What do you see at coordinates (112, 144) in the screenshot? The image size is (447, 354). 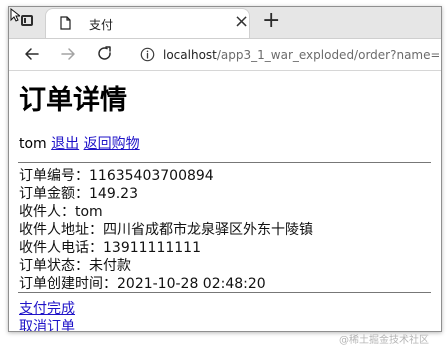 I see `return-shopping-link: 返回购物` at bounding box center [112, 144].